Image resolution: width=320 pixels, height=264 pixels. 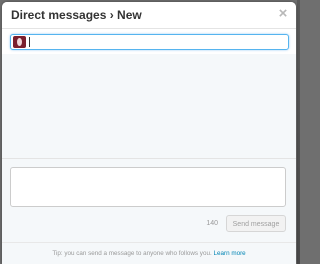 I want to click on learn-more-link: Learn more, so click(x=229, y=253).